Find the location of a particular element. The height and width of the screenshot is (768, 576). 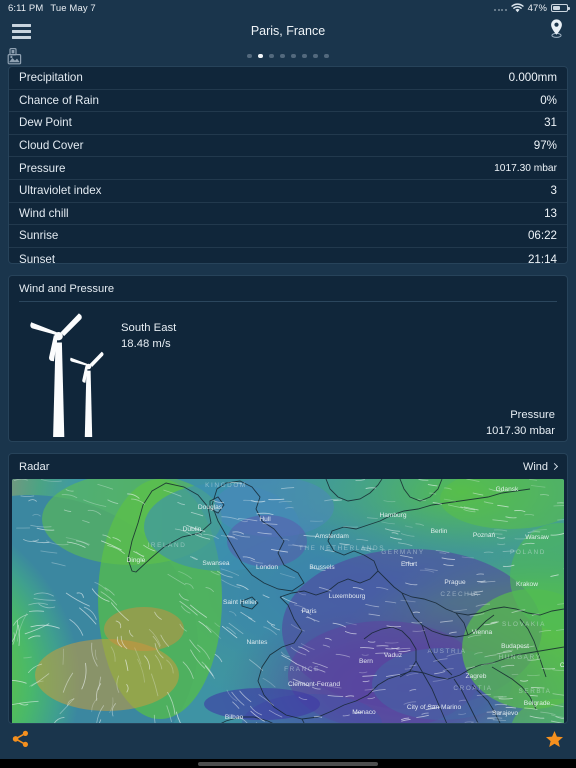

map-label: Erfurt is located at coordinates (409, 564).